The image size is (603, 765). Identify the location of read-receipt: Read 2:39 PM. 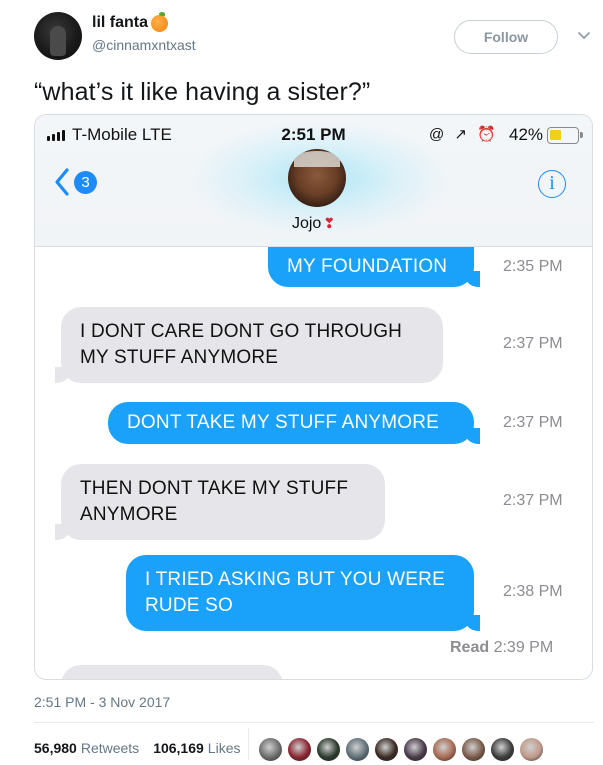
(501, 648).